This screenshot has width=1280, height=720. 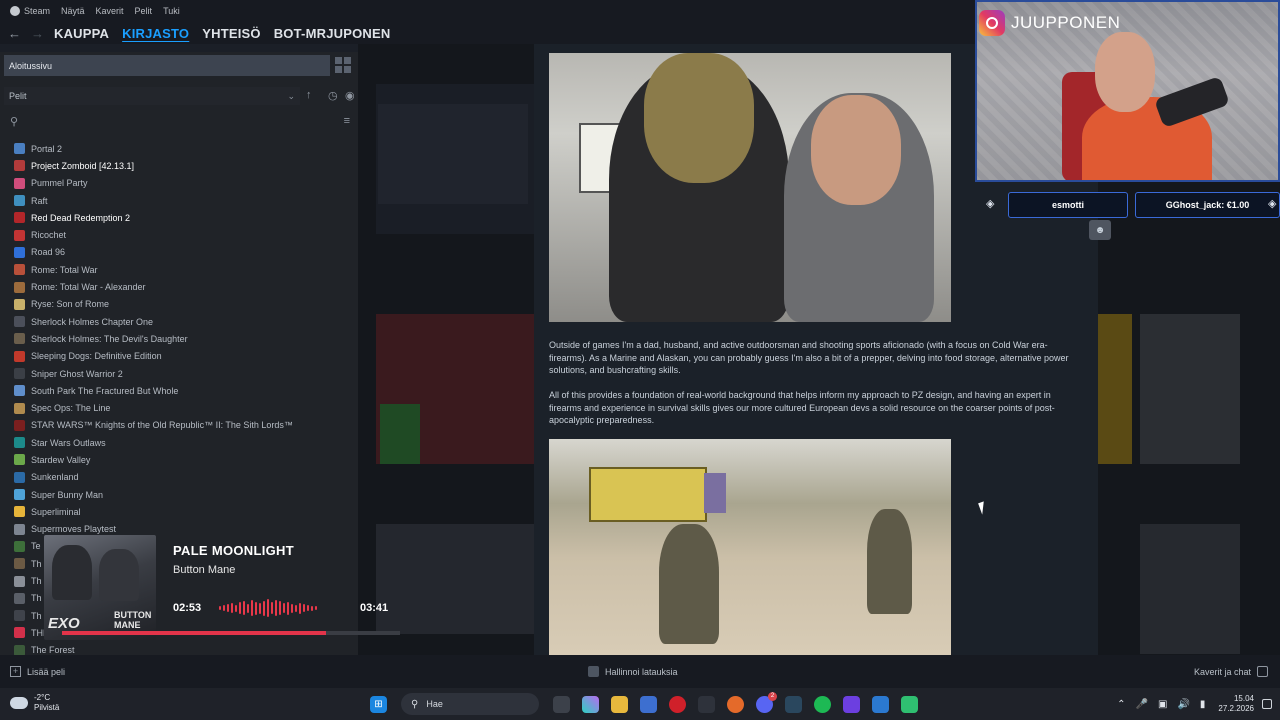 I want to click on game-list-item: South Park The Fractured But Whole, so click(x=184, y=390).